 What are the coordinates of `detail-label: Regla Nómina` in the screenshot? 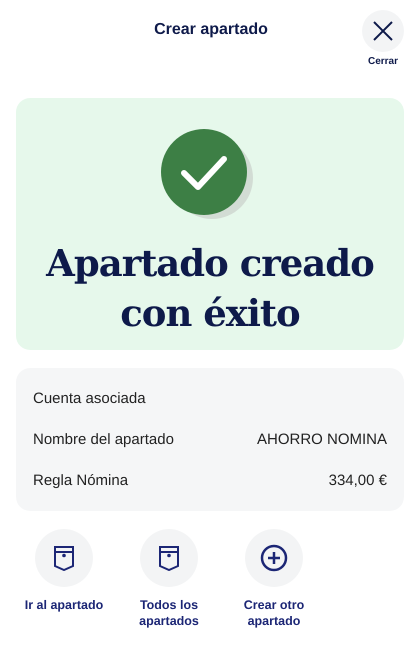 It's located at (80, 480).